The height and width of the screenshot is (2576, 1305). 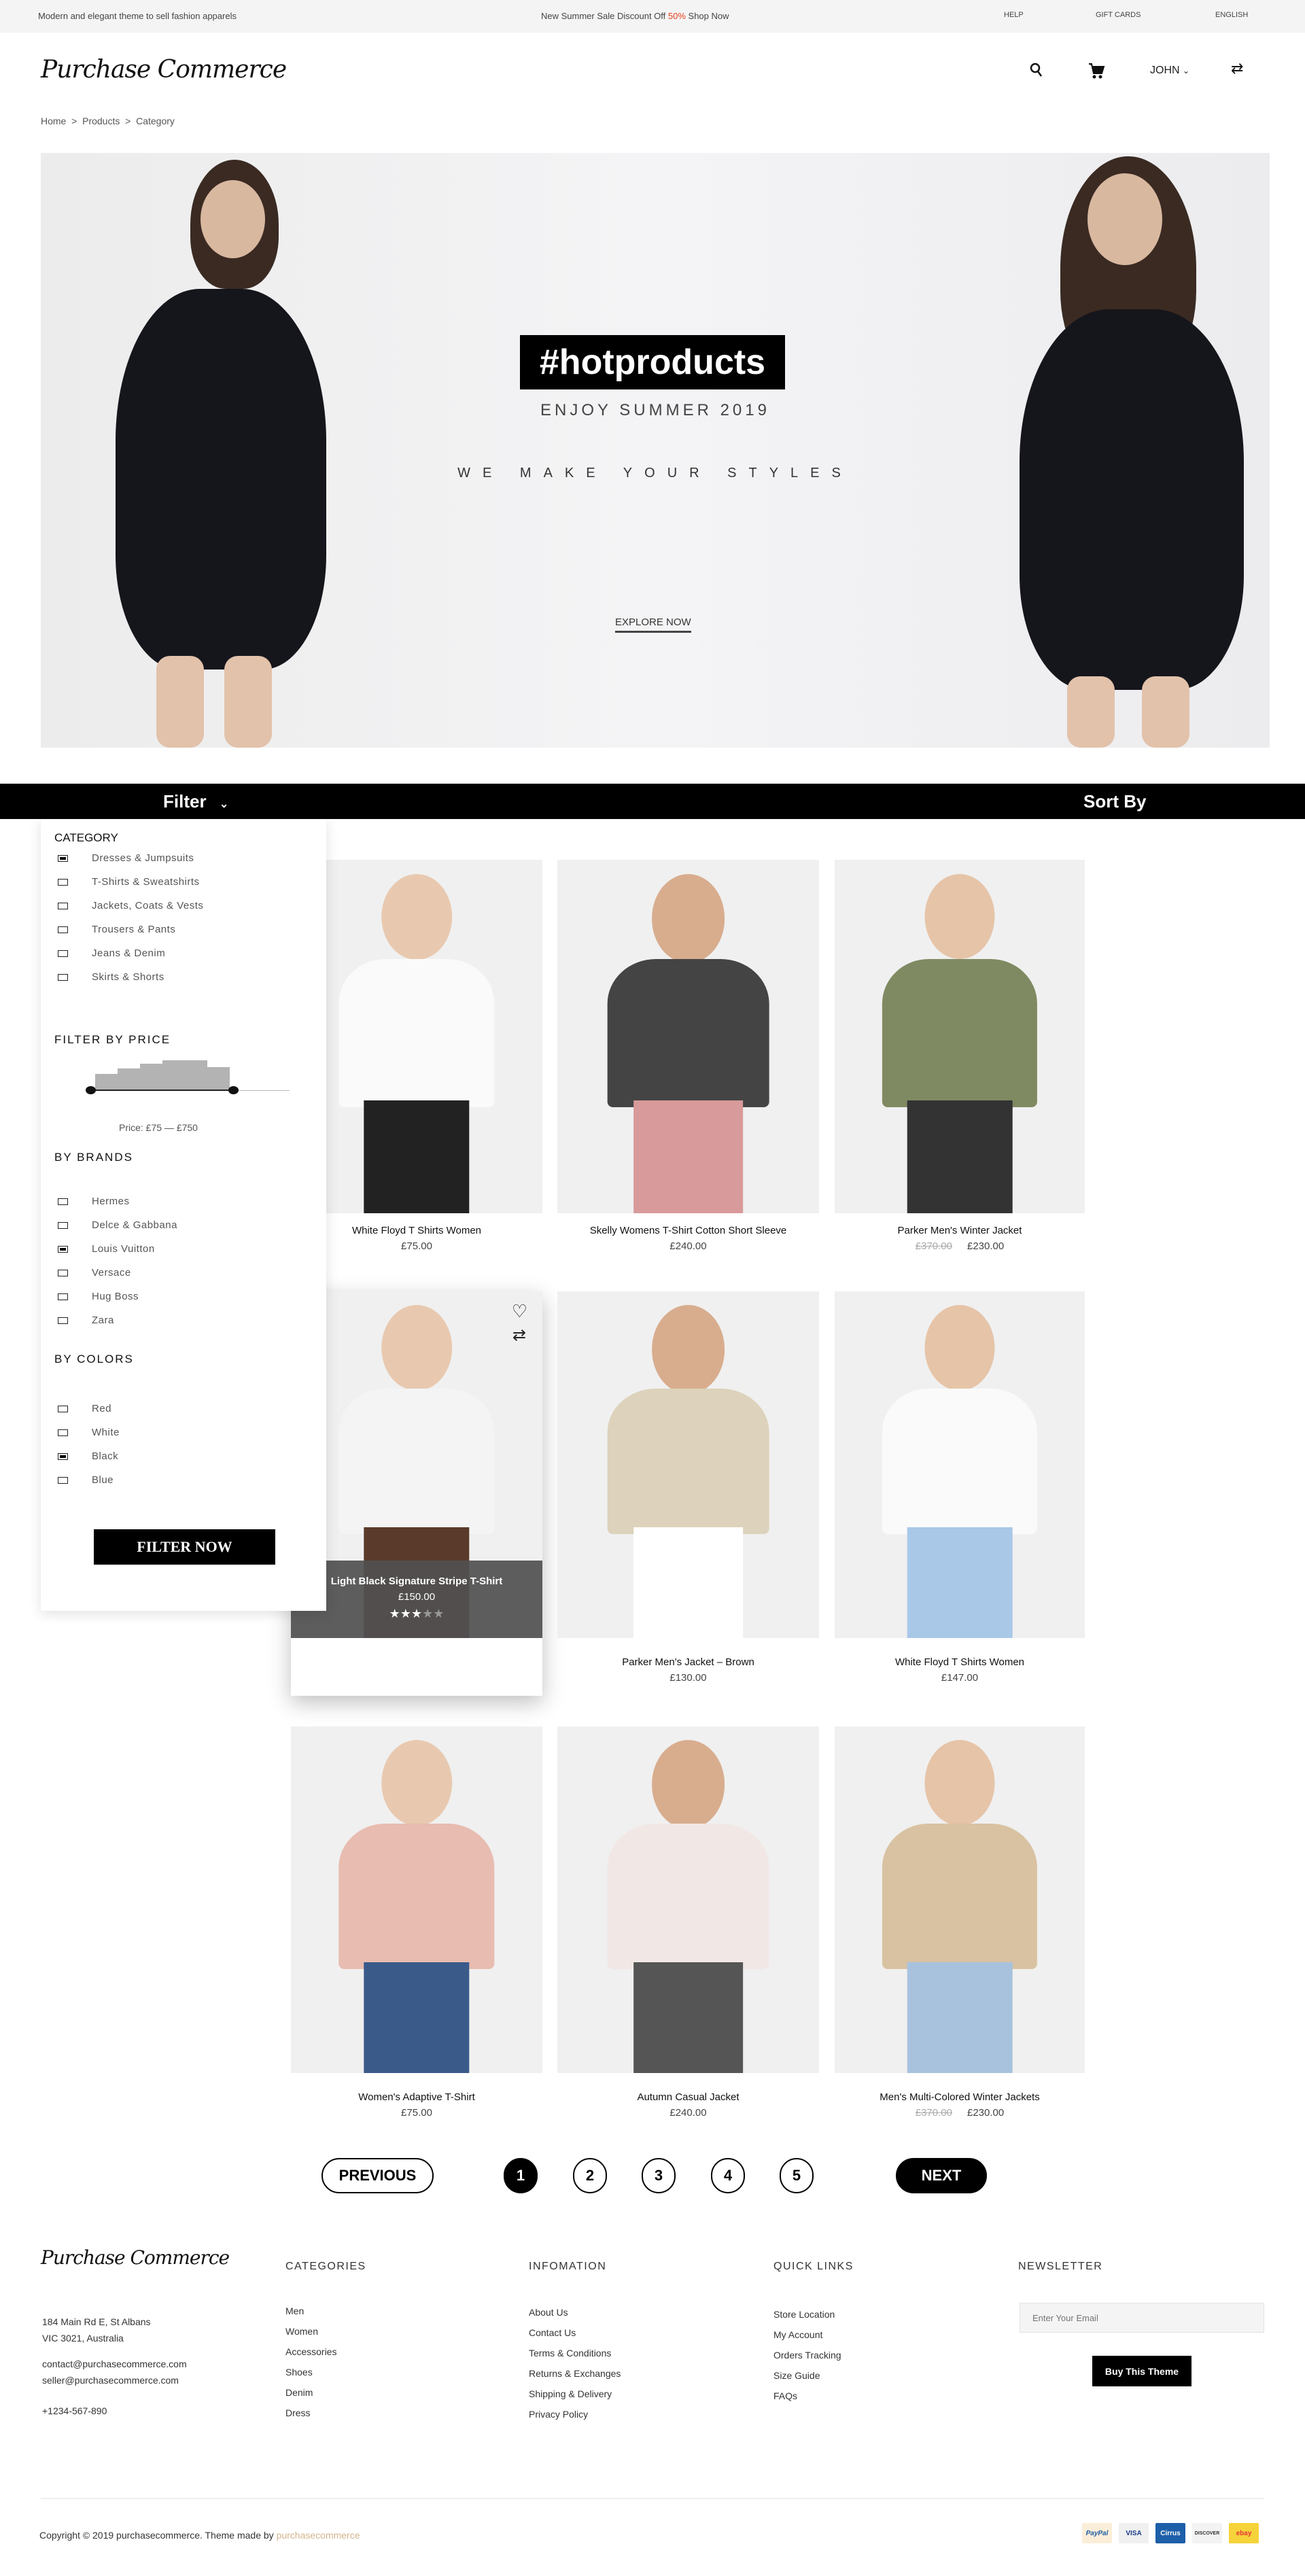 I want to click on brand-option: Hug Boss, so click(x=117, y=1296).